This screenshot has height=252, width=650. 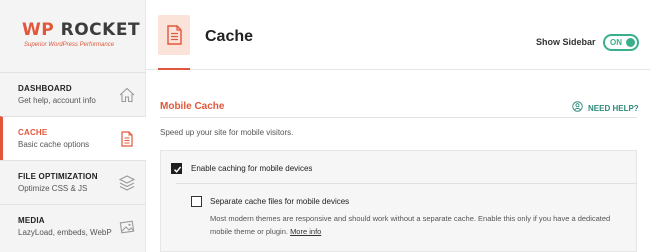 What do you see at coordinates (577, 106) in the screenshot?
I see `help-person-icon` at bounding box center [577, 106].